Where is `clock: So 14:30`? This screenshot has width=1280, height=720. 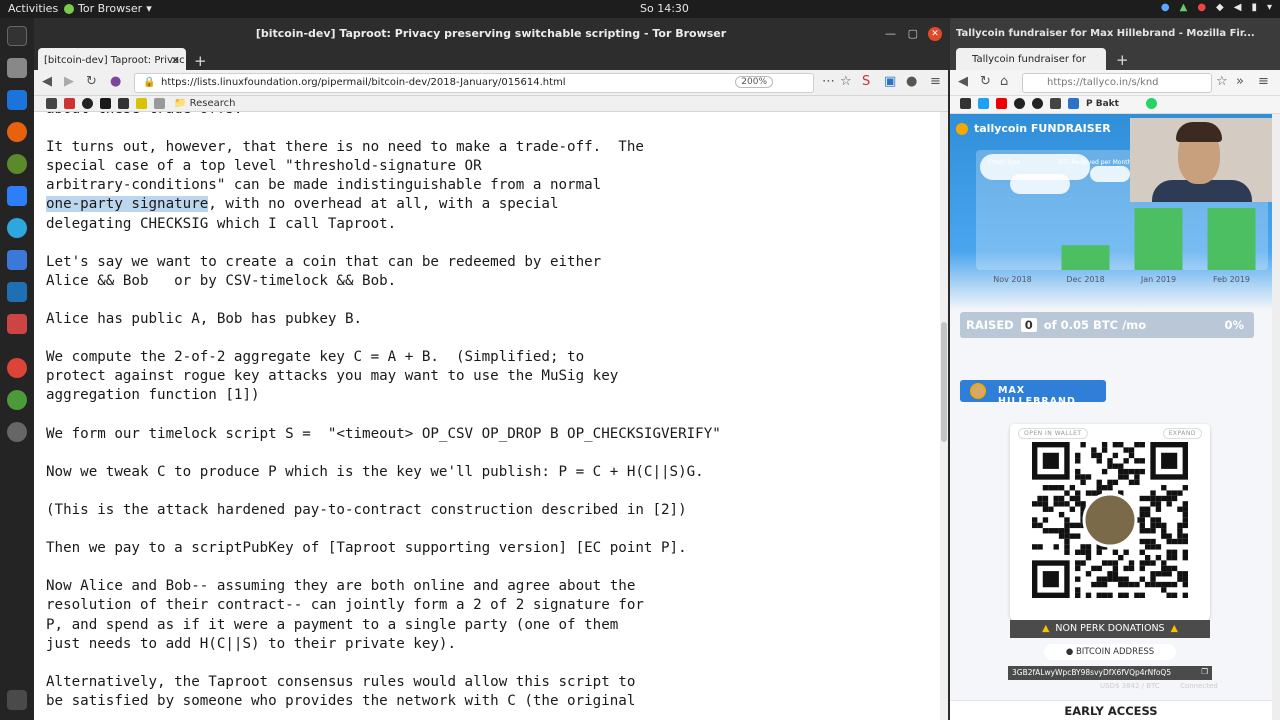 clock: So 14:30 is located at coordinates (664, 8).